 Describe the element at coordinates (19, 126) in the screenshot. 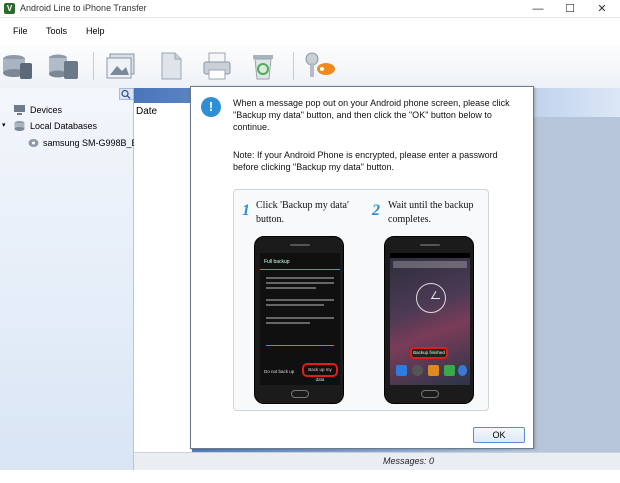

I see `database-icon` at that location.